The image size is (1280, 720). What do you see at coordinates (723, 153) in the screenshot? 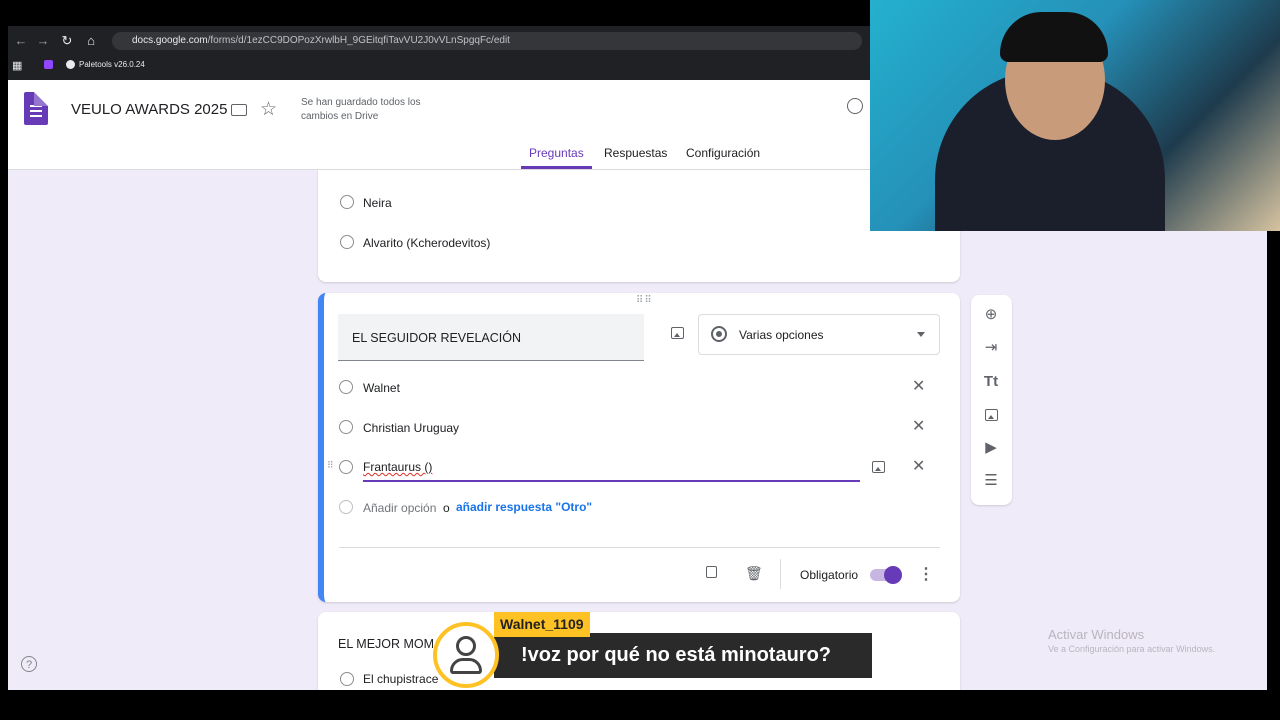
I see `tab-configuracion: Configuración` at bounding box center [723, 153].